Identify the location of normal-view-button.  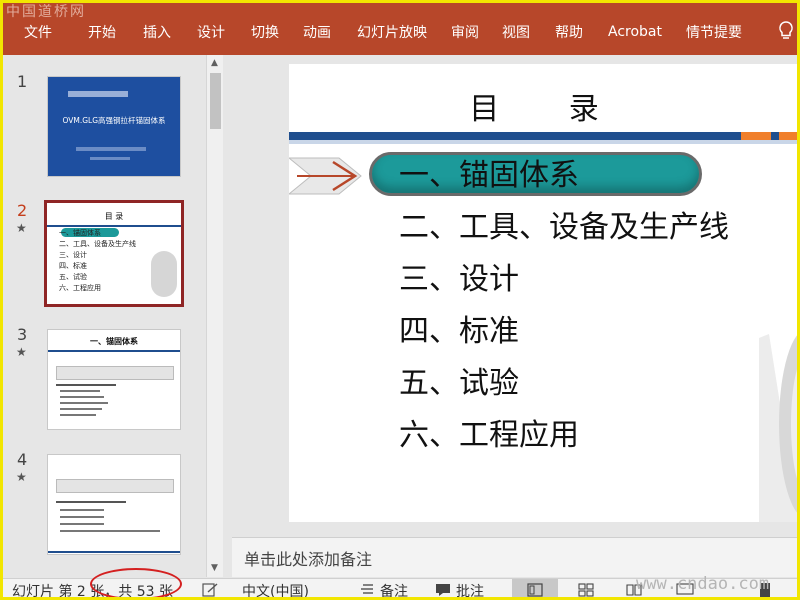
(535, 589).